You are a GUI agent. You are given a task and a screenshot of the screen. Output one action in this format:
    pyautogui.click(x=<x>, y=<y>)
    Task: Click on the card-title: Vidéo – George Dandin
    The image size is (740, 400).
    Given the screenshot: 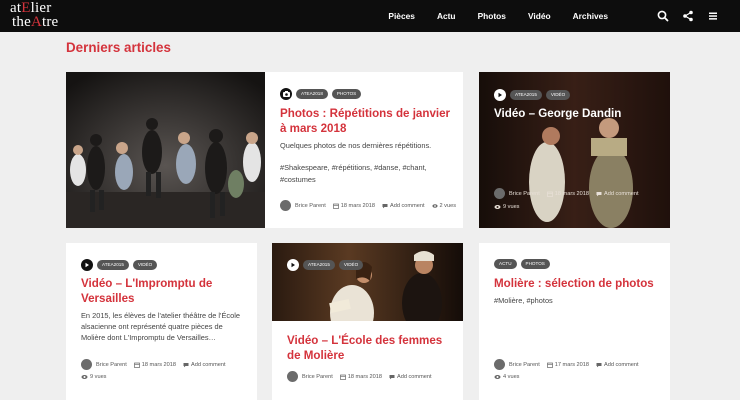 What is the action you would take?
    pyautogui.click(x=579, y=113)
    